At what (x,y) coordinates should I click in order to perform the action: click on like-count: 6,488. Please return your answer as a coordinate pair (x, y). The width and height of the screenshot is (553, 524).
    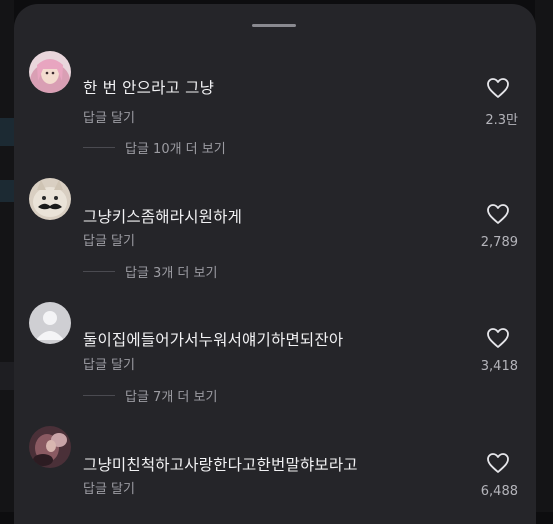
    Looking at the image, I should click on (499, 491).